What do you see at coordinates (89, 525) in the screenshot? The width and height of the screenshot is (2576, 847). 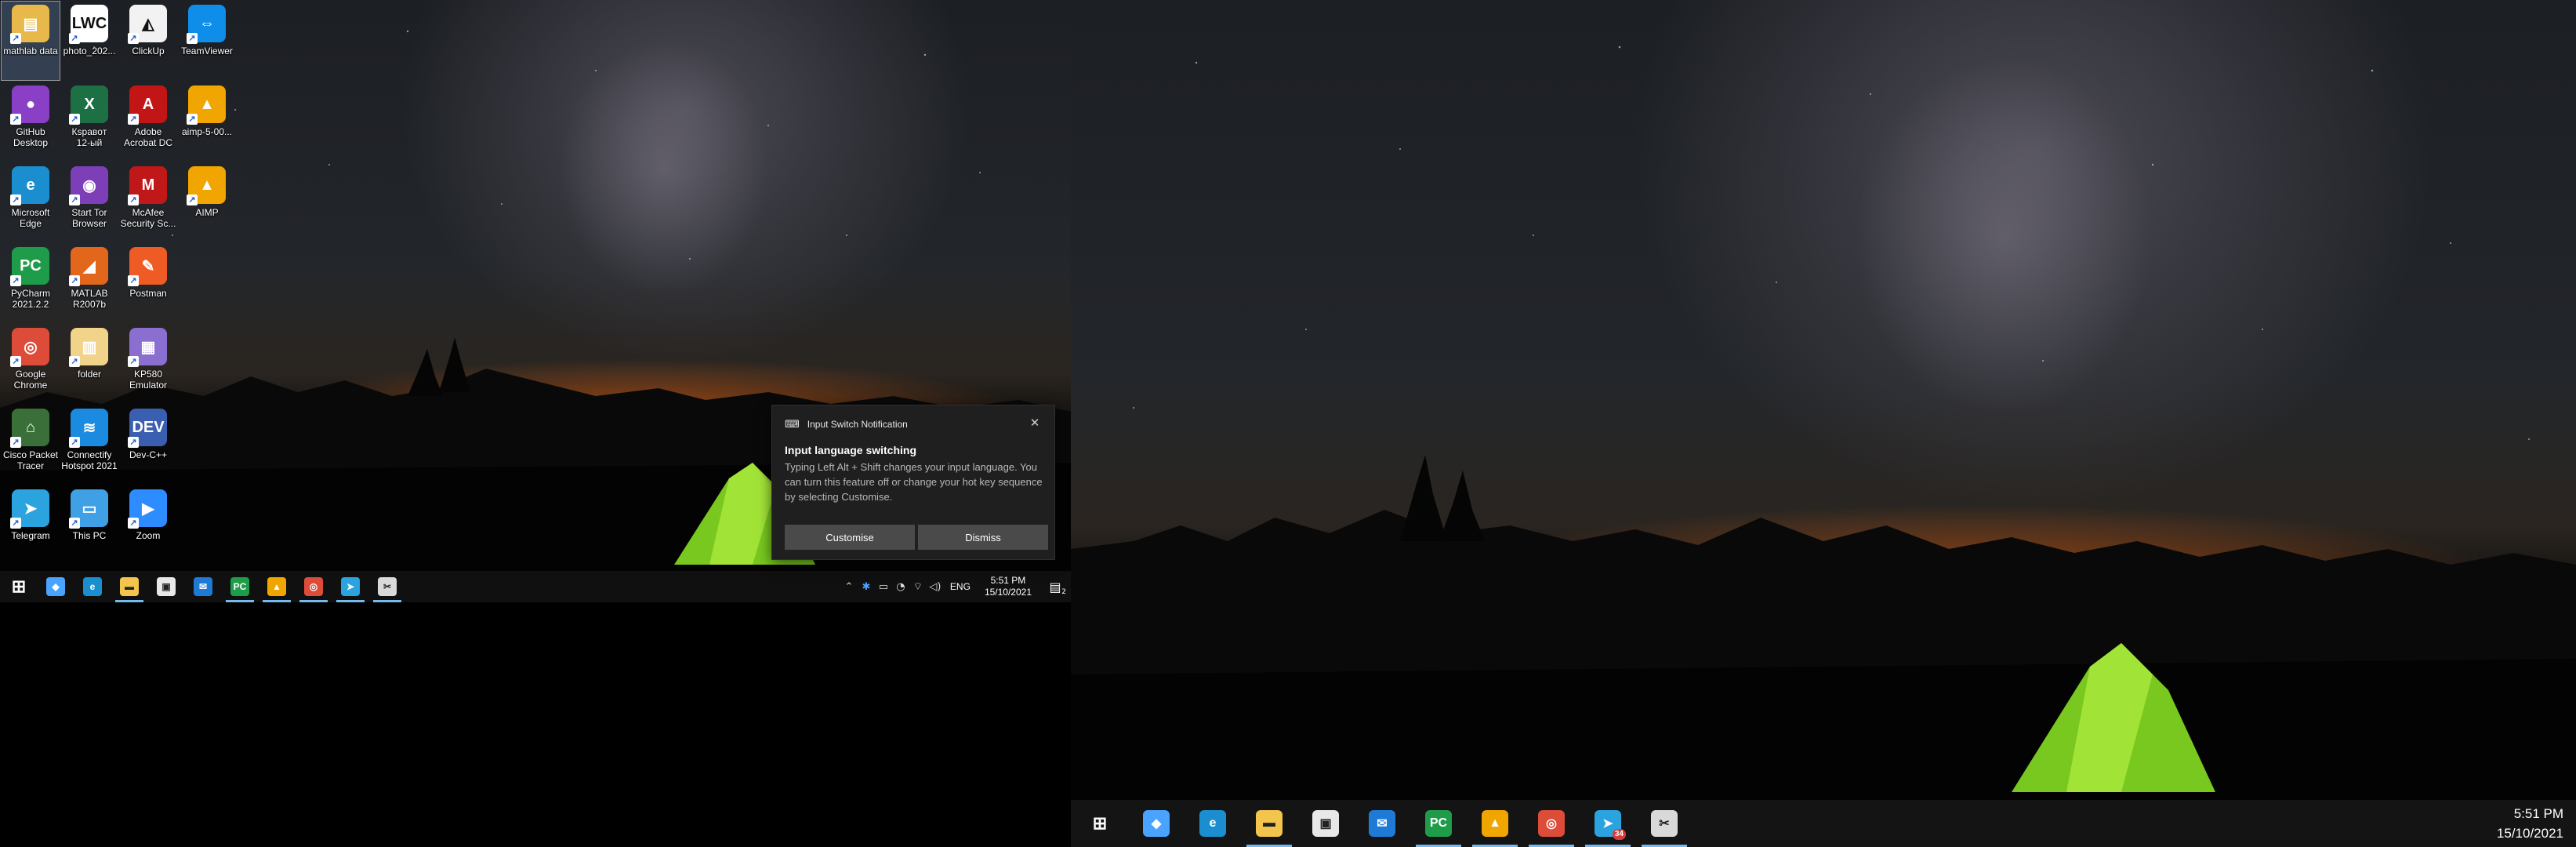 I see `desktop-icon: ▭ ↗ This PC` at bounding box center [89, 525].